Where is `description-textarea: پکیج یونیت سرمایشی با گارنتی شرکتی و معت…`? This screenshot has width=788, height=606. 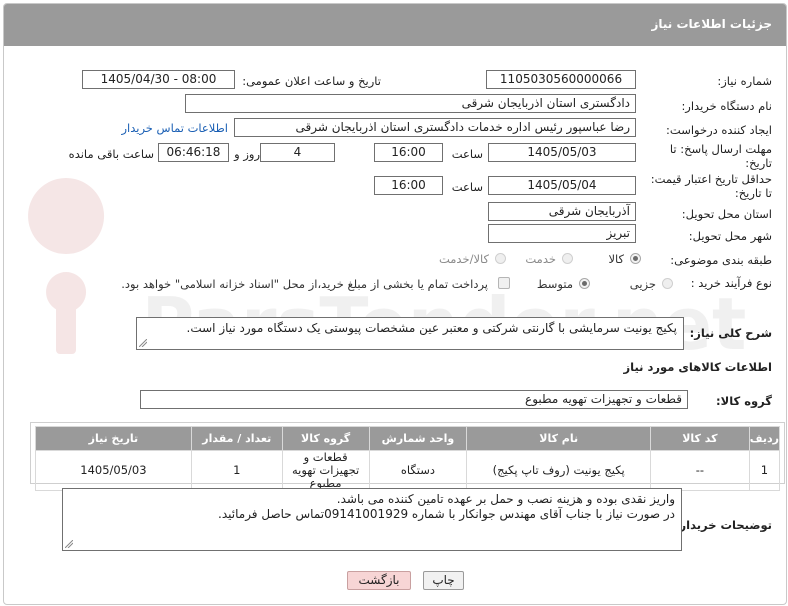 description-textarea: پکیج یونیت سرمایشی با گارنتی شرکتی و معت… is located at coordinates (410, 333).